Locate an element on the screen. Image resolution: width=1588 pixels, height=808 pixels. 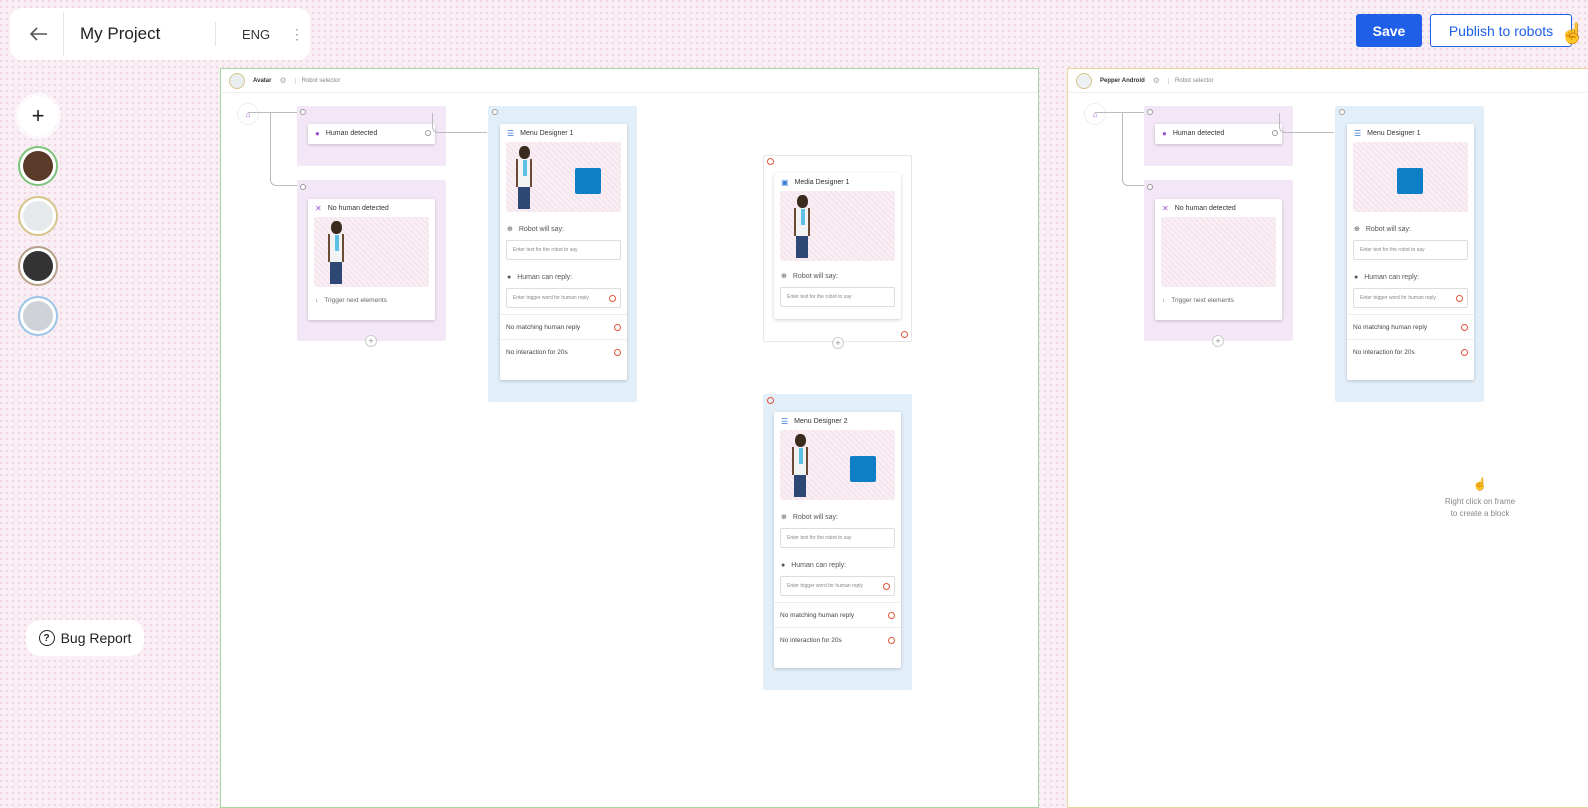
arrow-down-icon: ↓ is located at coordinates (1164, 300).